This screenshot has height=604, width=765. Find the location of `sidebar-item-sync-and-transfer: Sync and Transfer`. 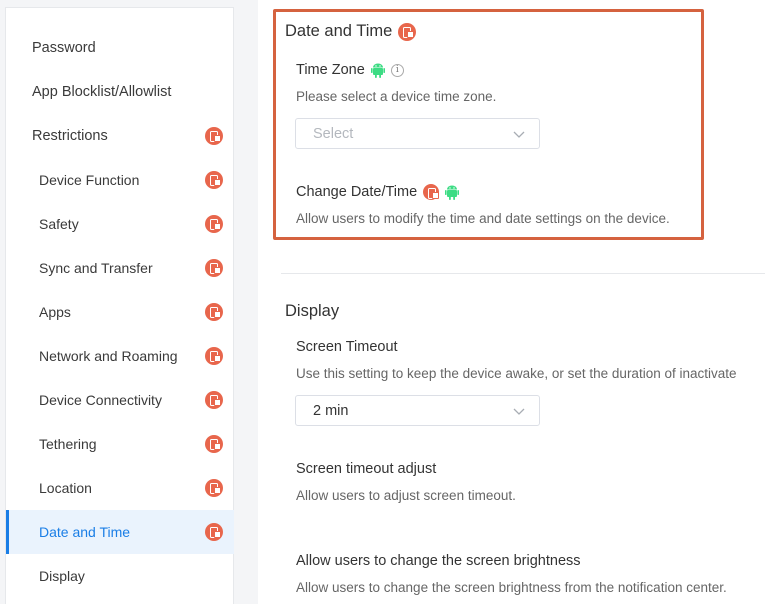

sidebar-item-sync-and-transfer: Sync and Transfer is located at coordinates (120, 268).